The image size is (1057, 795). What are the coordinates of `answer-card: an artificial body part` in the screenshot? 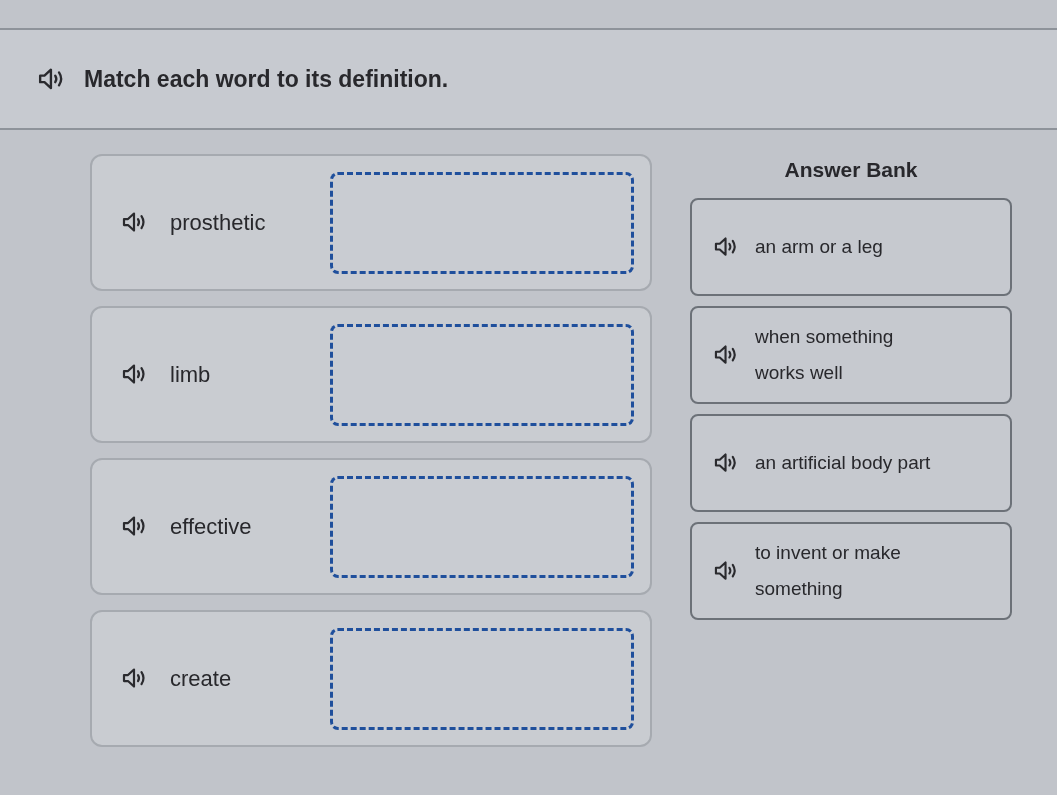 It's located at (851, 463).